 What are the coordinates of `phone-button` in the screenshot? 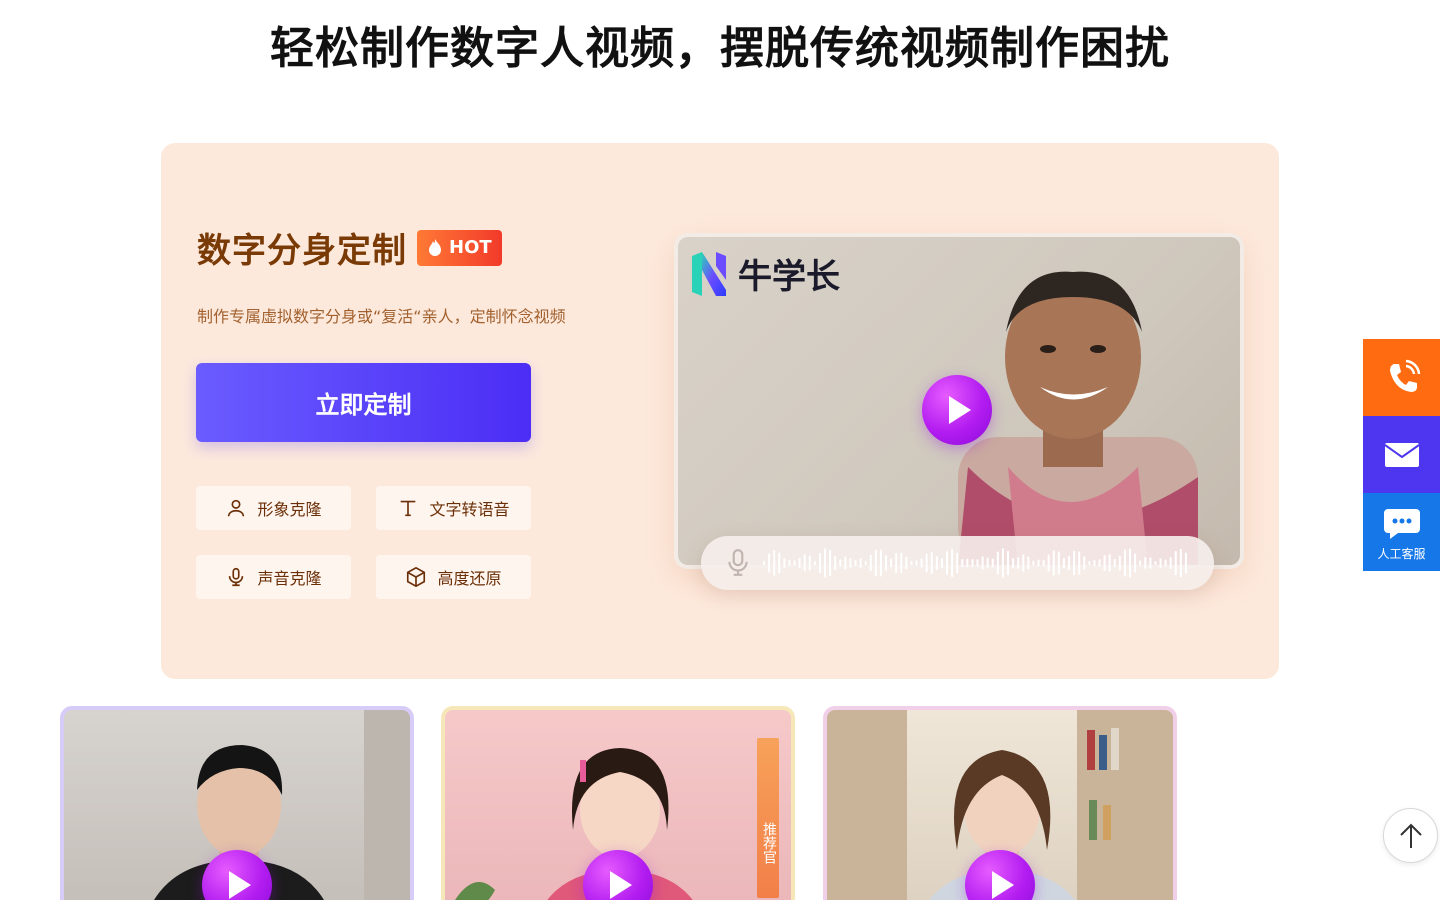 It's located at (1401, 377).